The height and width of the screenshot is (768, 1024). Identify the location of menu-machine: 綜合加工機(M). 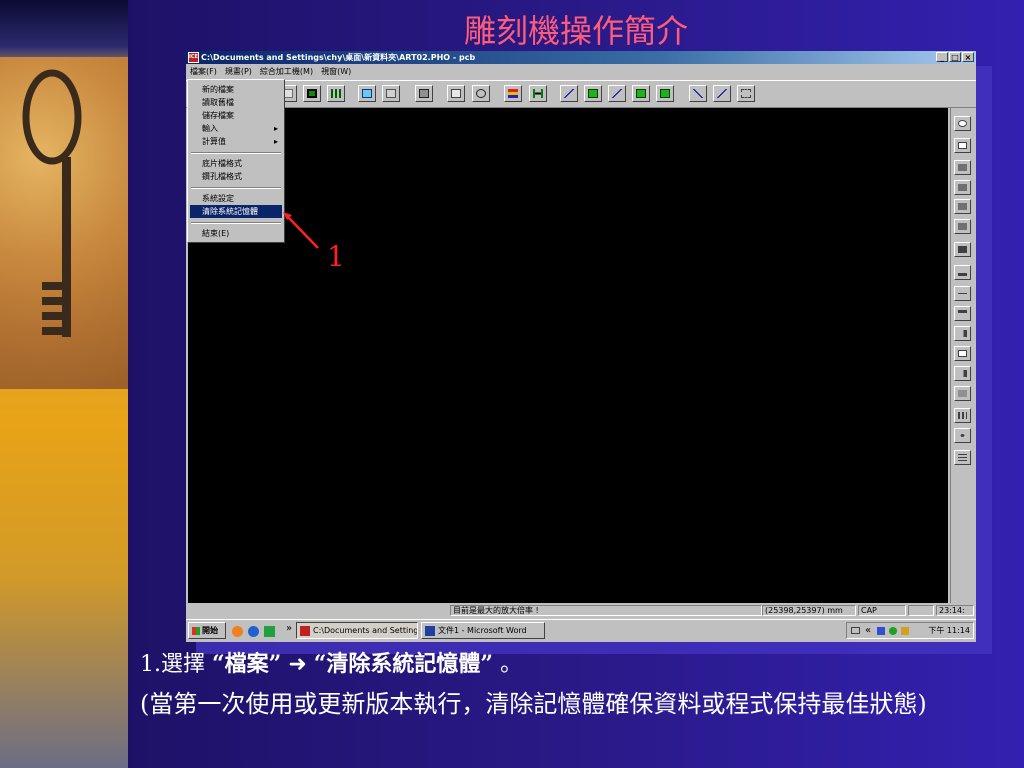
(286, 72).